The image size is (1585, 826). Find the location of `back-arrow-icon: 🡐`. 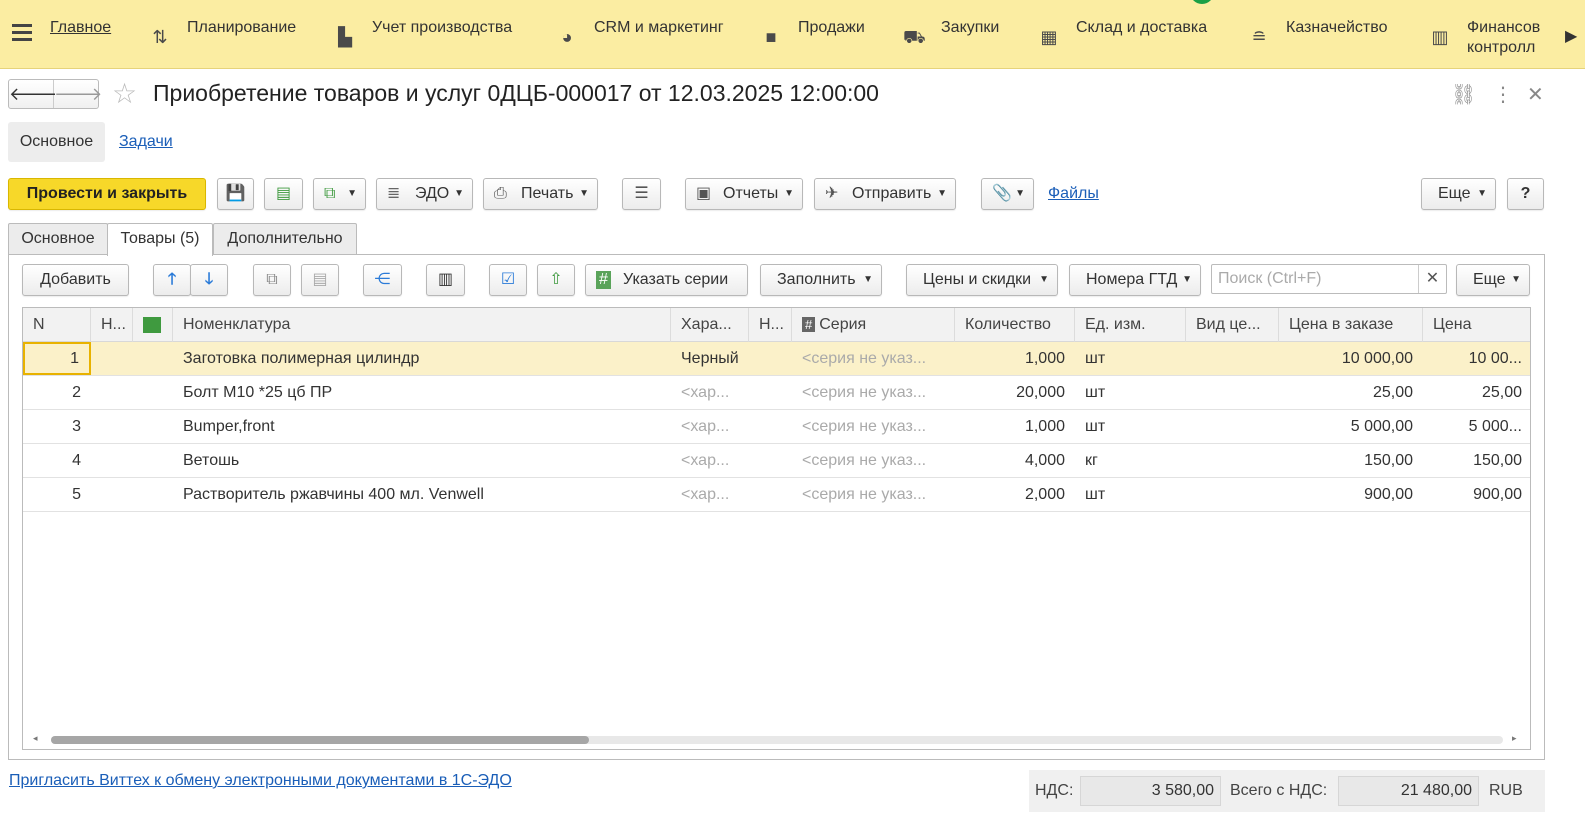

back-arrow-icon: 🡐 is located at coordinates (33, 94).